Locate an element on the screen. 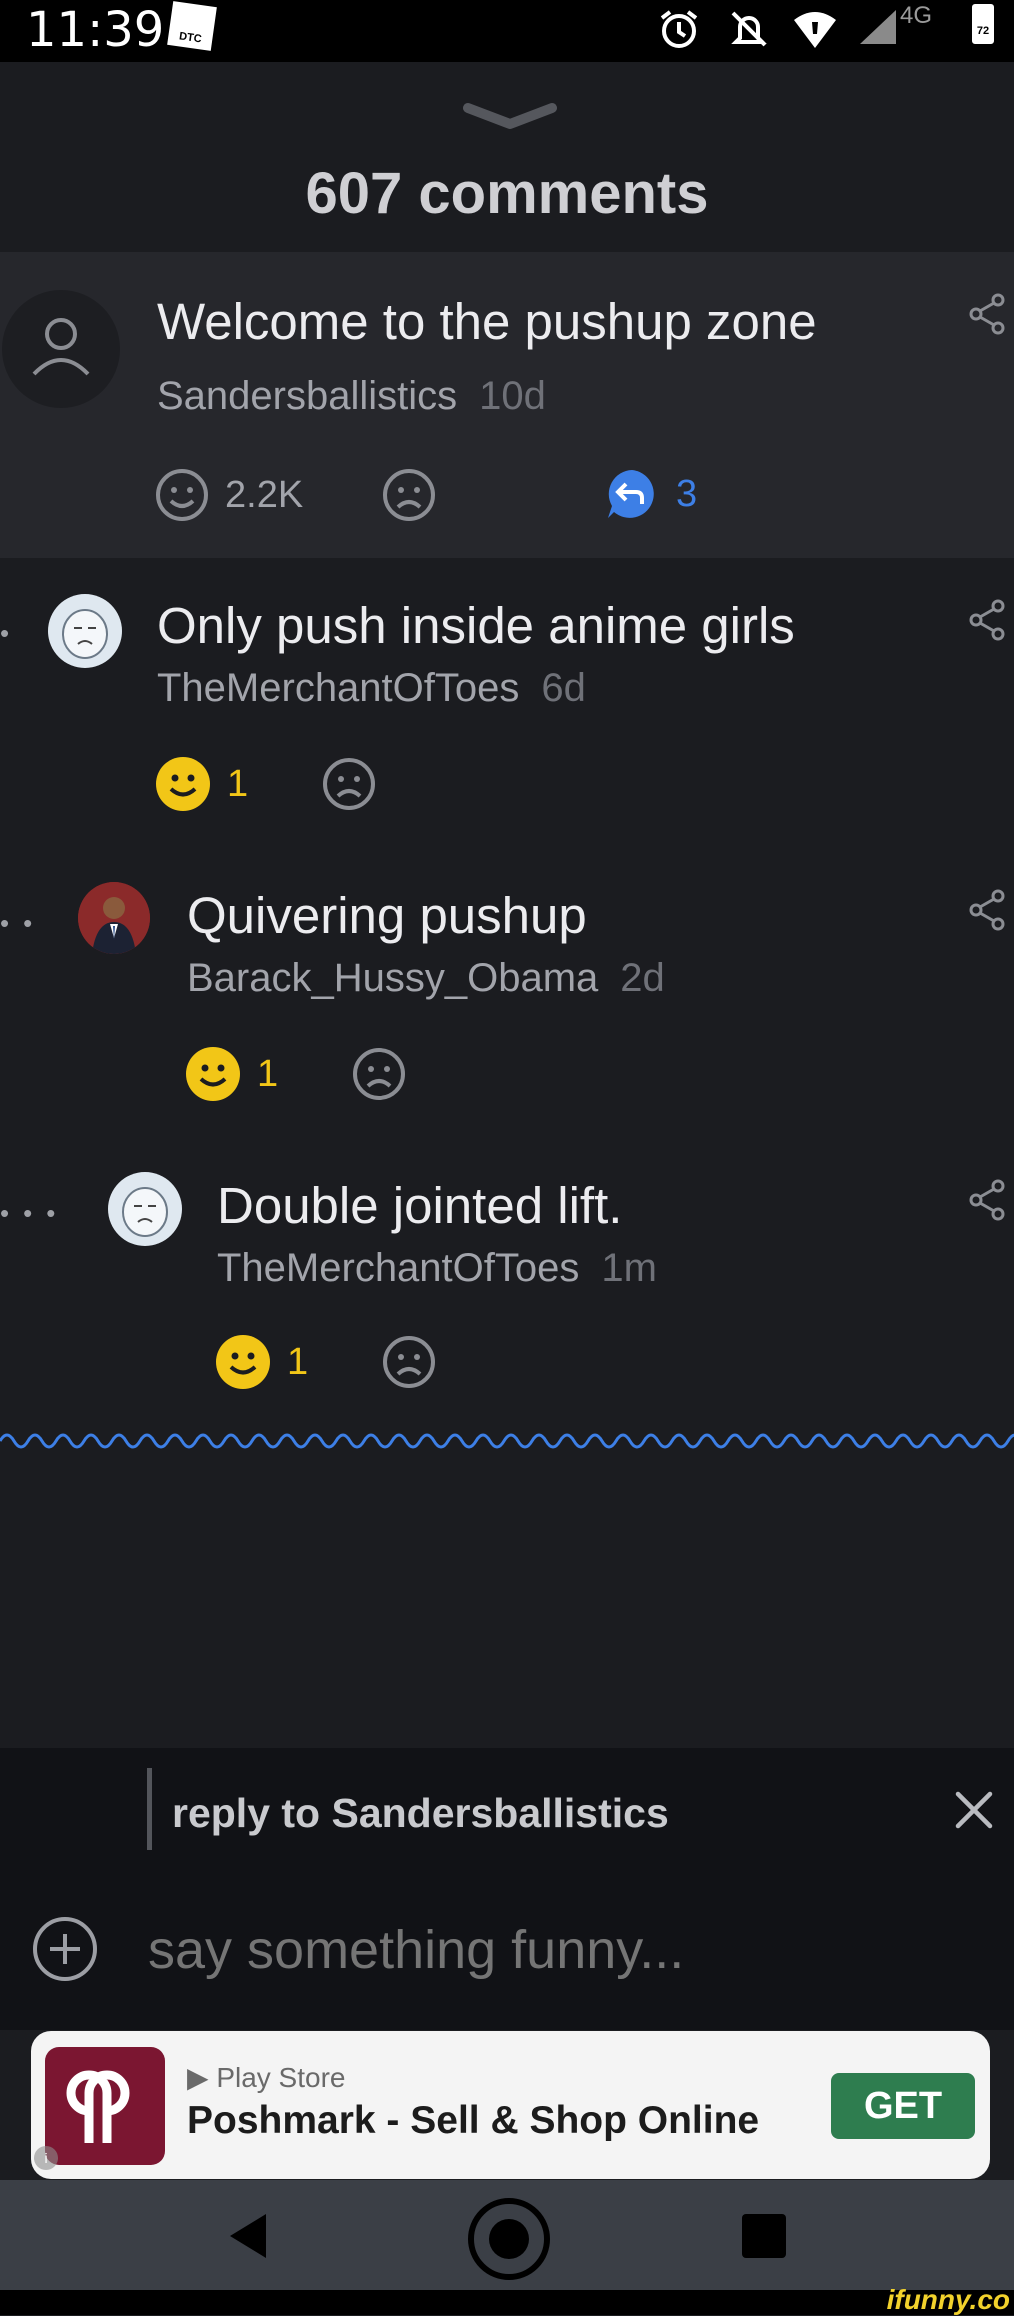  comment-meta: Barack_Hussy_Obama 2d is located at coordinates (426, 978).